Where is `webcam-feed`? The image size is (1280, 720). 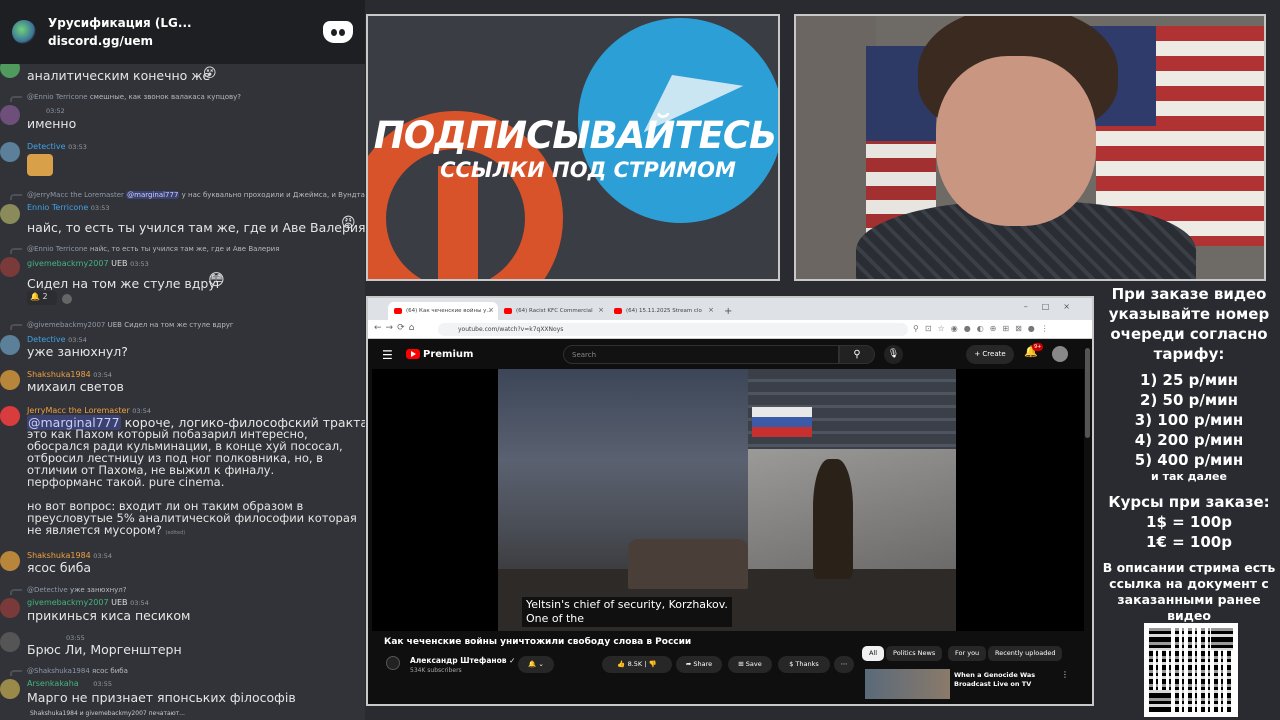 webcam-feed is located at coordinates (1030, 147).